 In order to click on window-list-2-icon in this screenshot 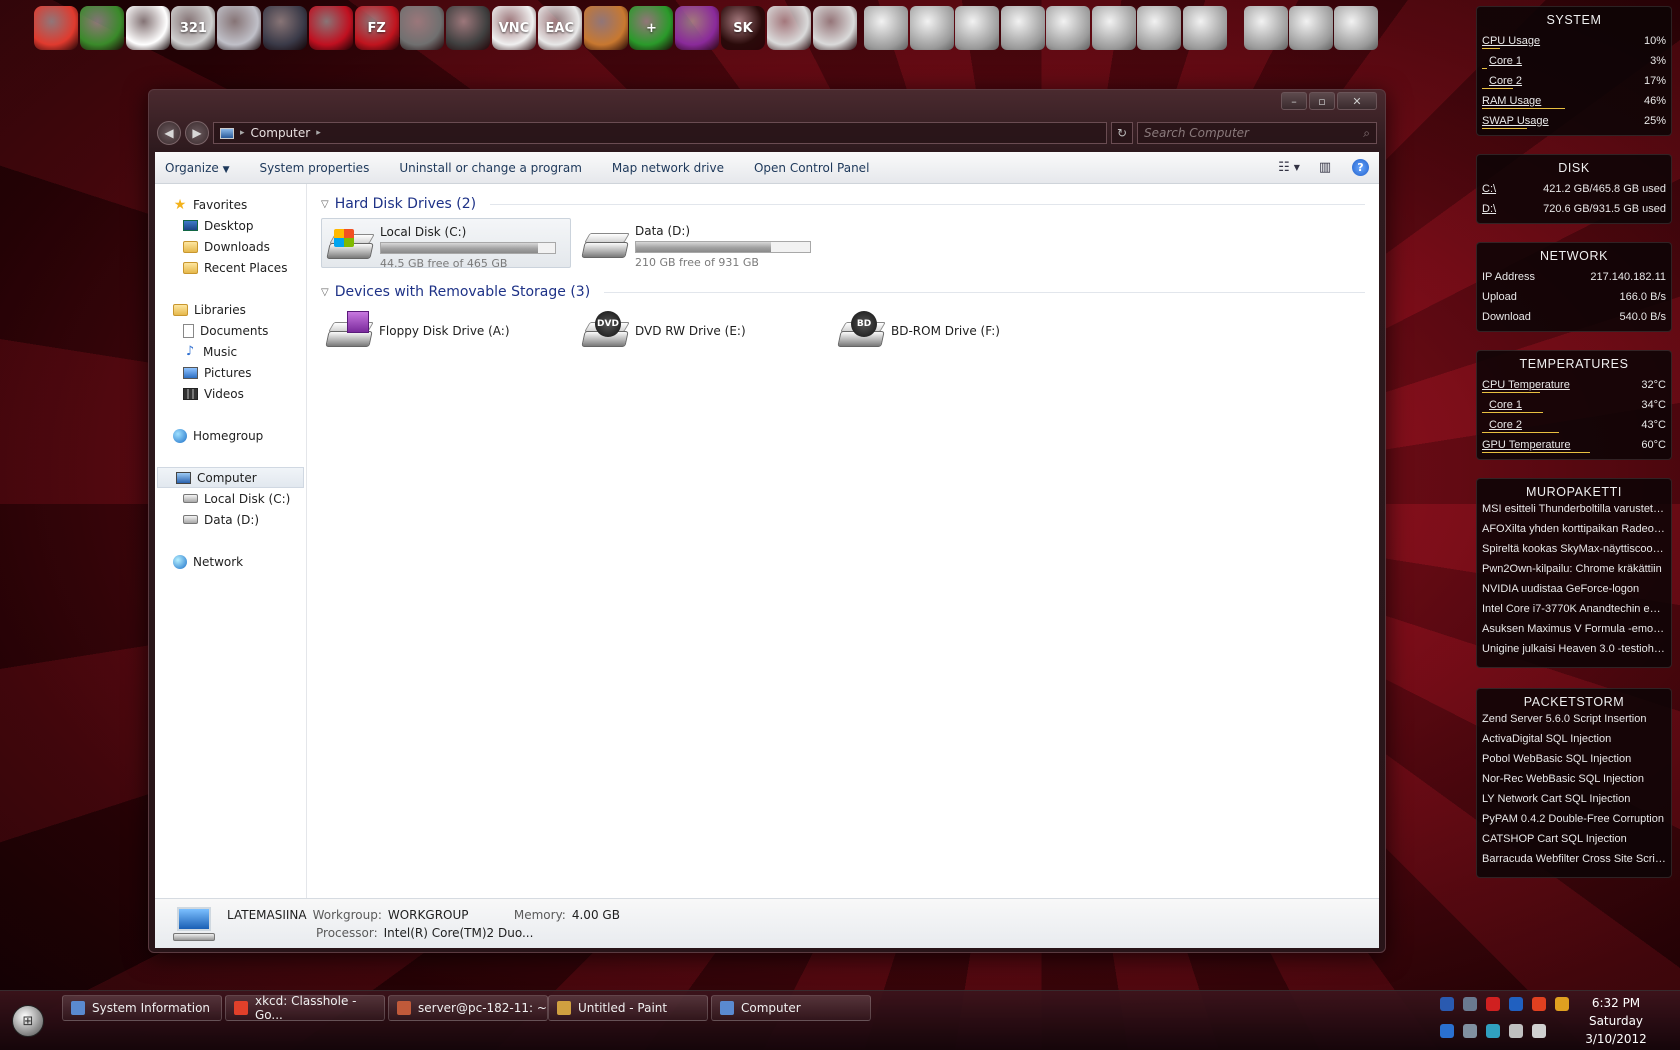, I will do `click(834, 28)`.